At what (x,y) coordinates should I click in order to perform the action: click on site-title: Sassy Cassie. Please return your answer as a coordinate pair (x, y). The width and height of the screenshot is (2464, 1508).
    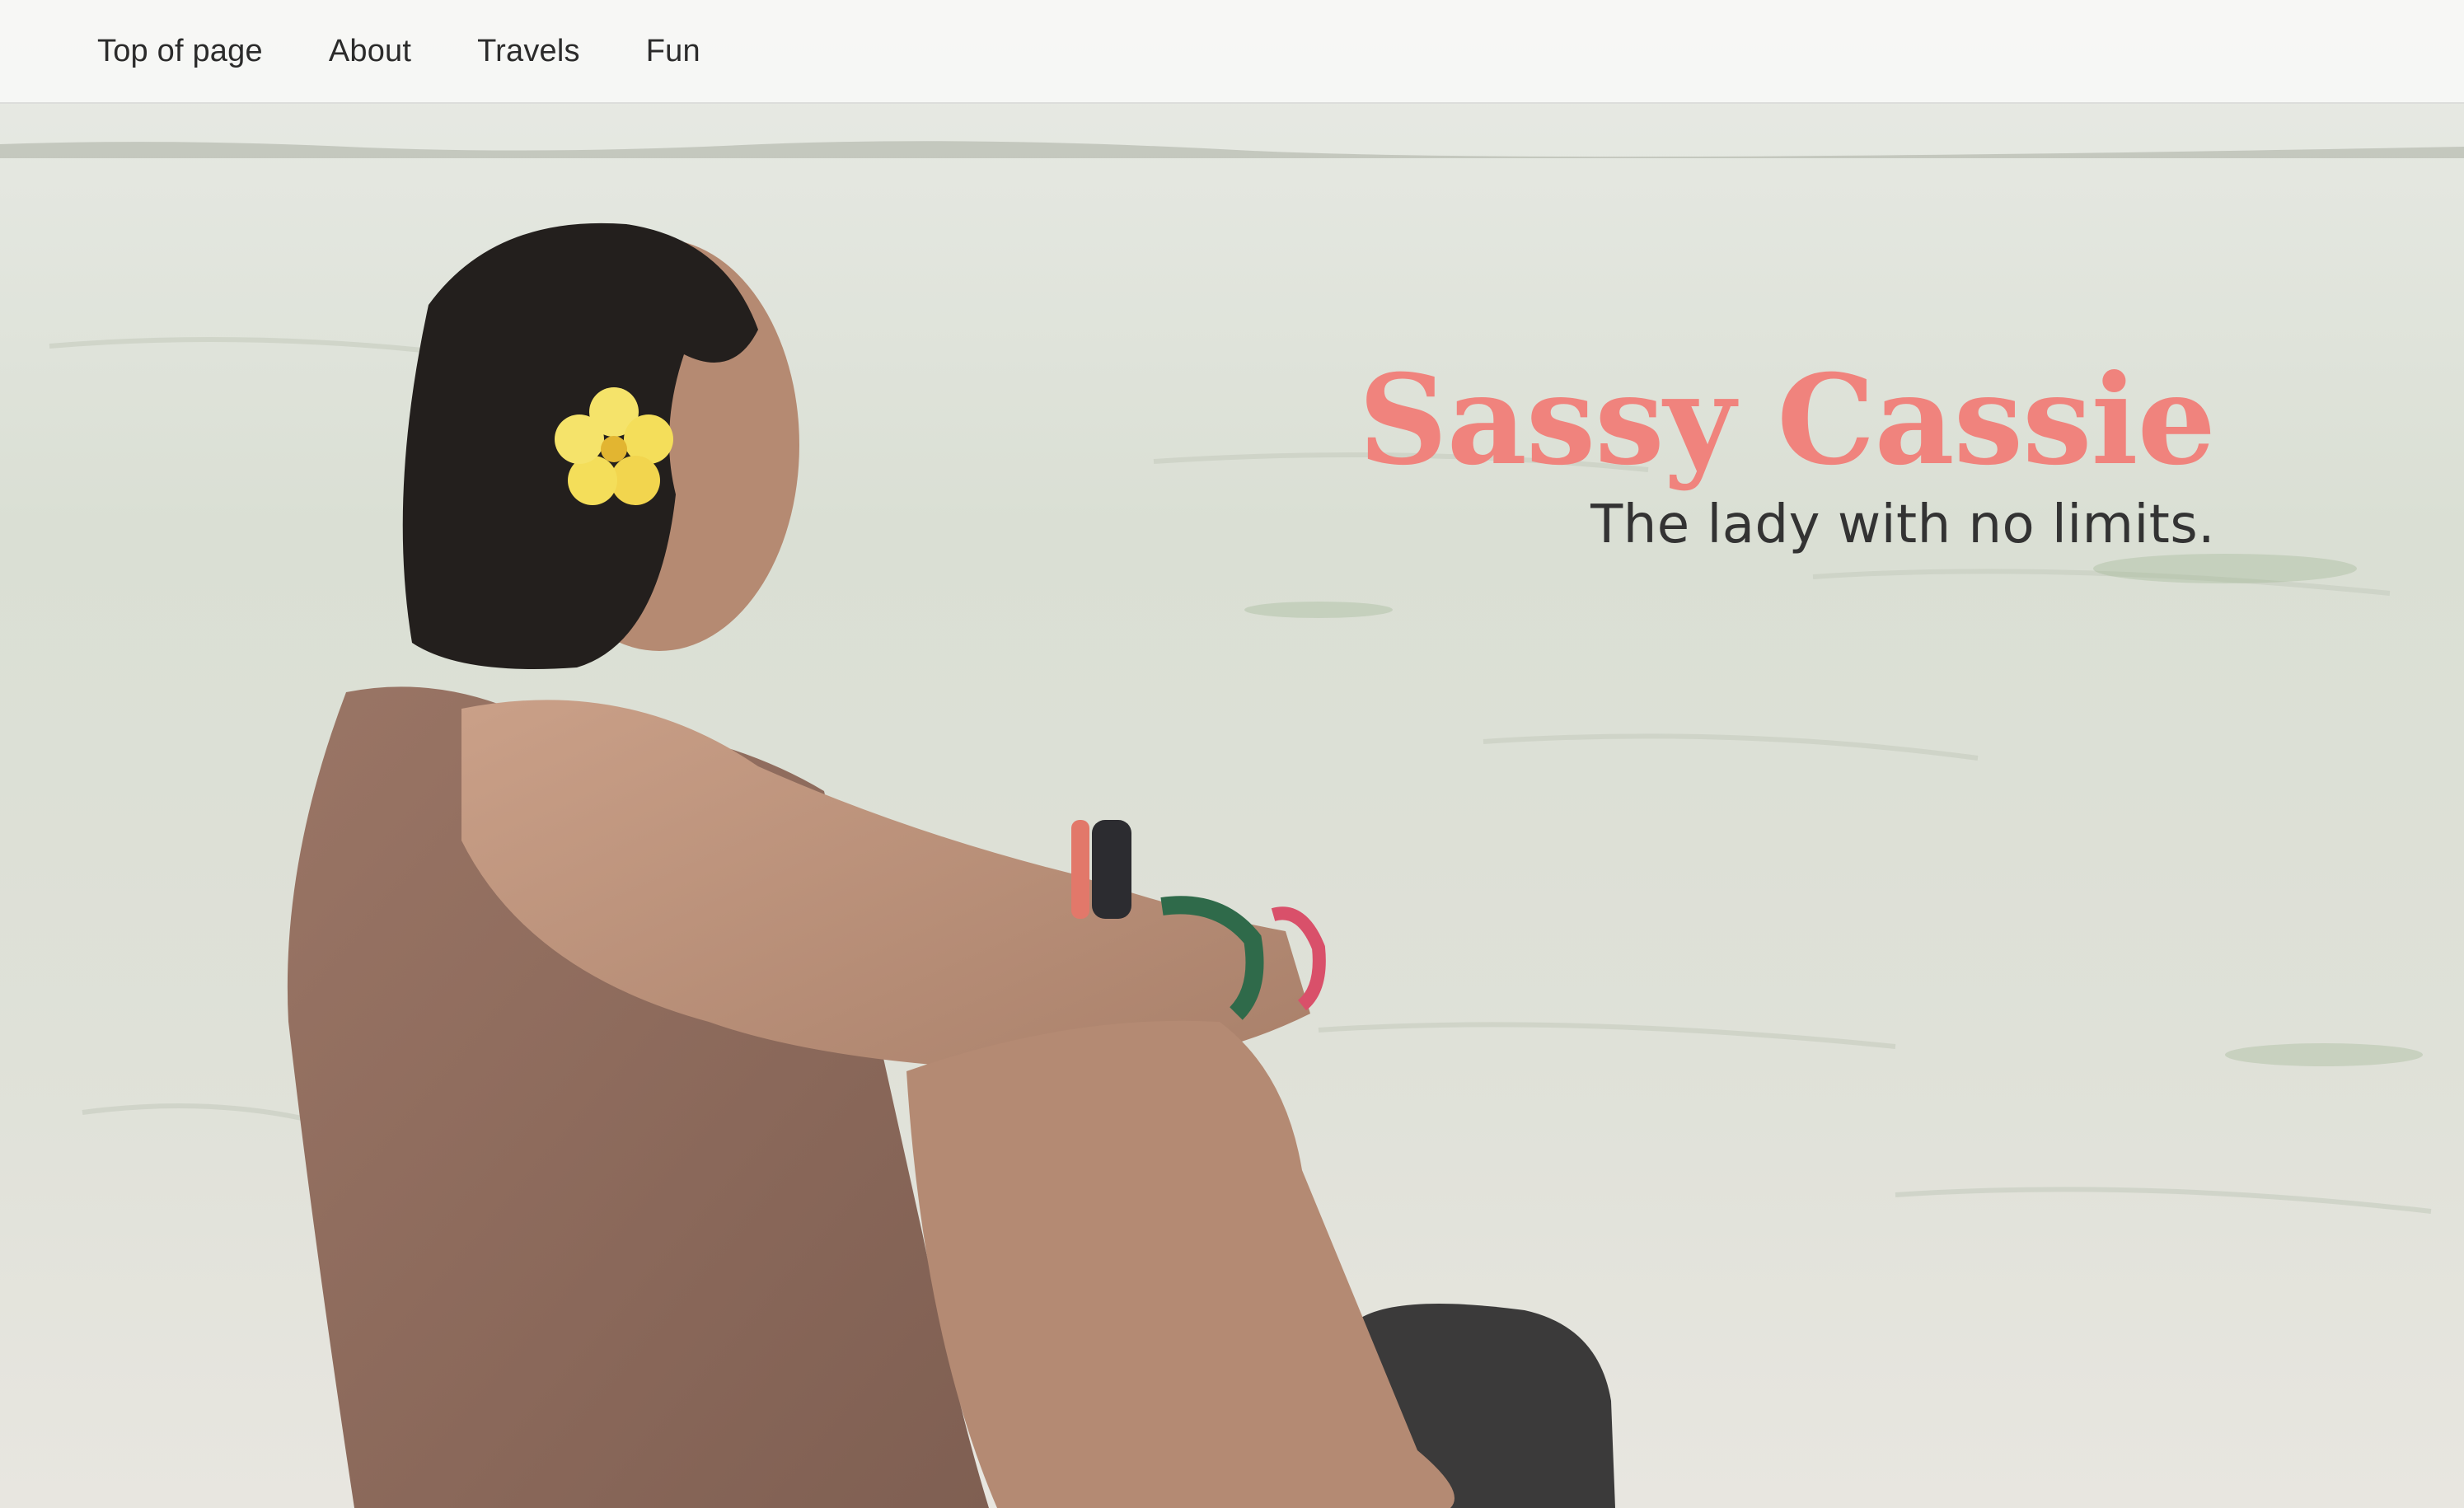
    Looking at the image, I should click on (1787, 420).